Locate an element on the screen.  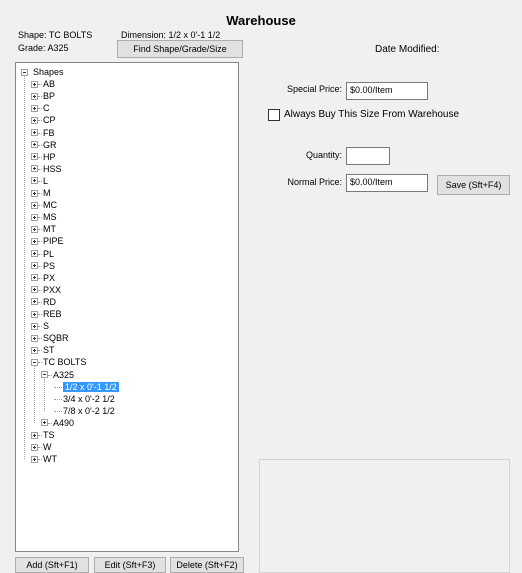
tree-node-size: 7/8 x 0'-2 1/2 is located at coordinates (89, 411).